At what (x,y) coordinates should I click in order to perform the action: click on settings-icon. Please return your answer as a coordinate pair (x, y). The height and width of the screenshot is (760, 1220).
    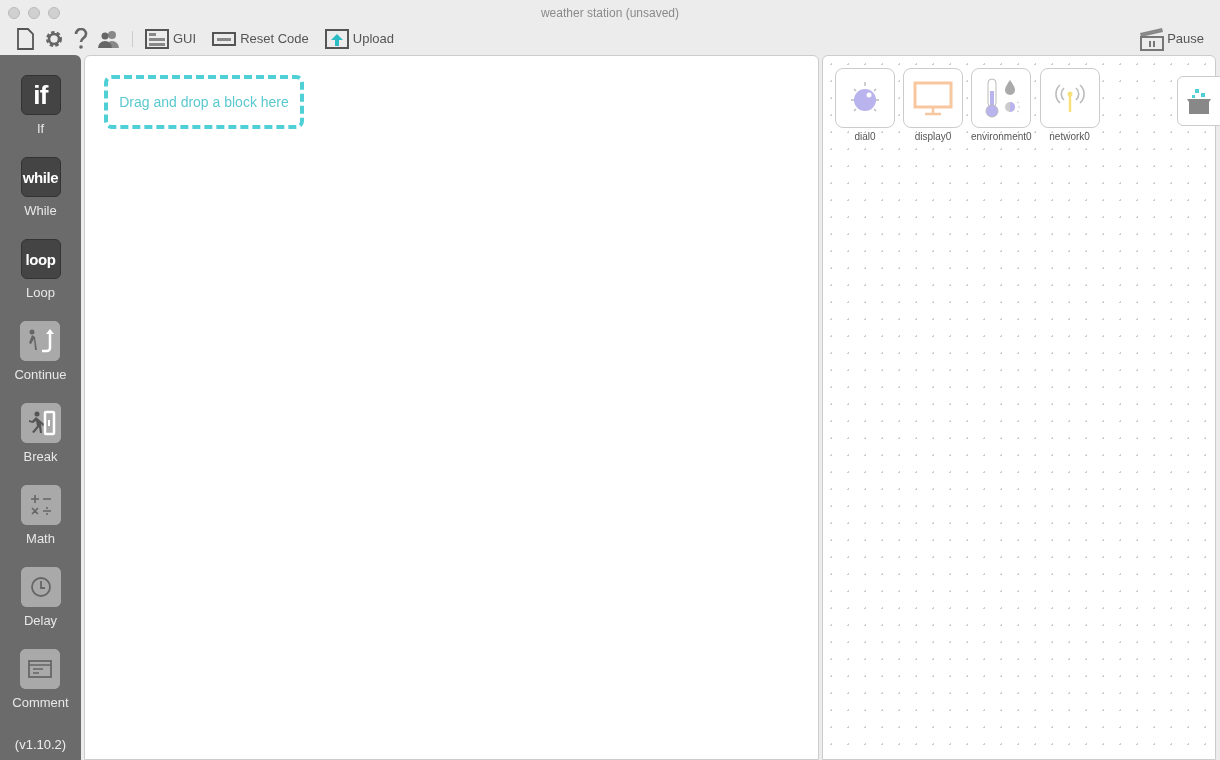
    Looking at the image, I should click on (54, 39).